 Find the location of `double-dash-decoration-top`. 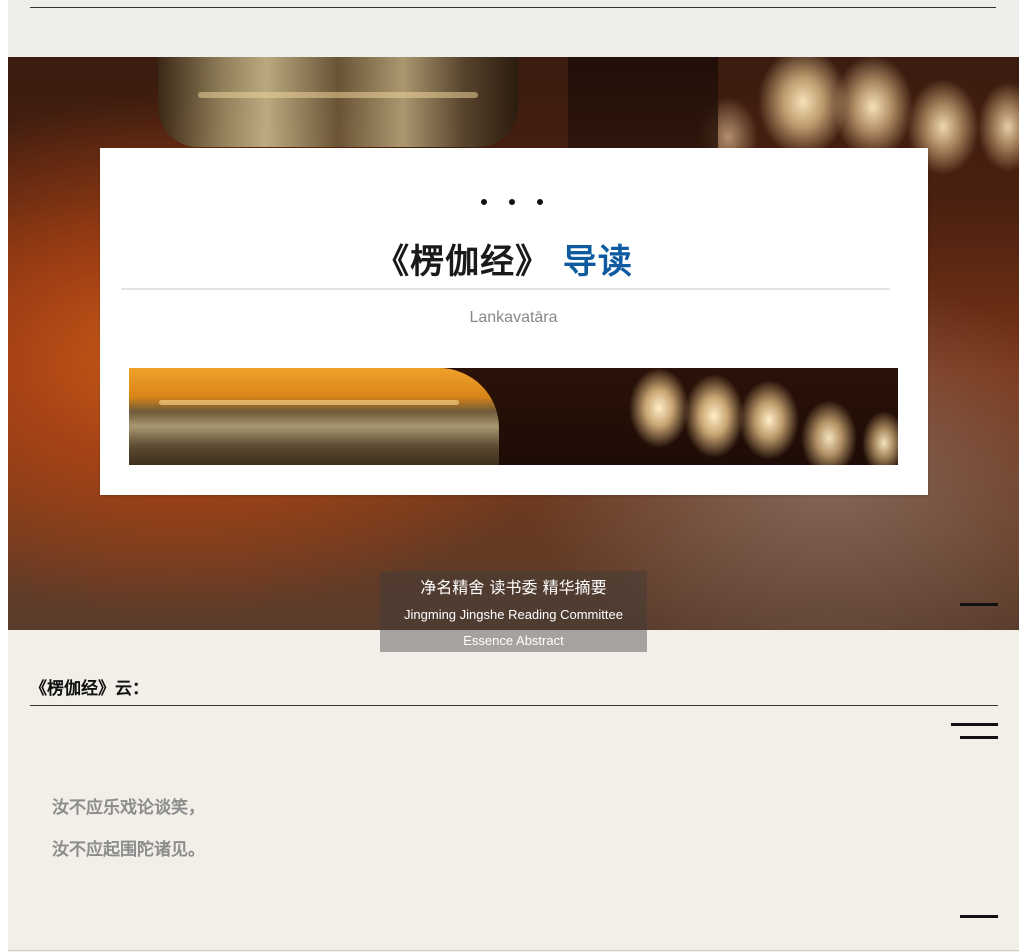

double-dash-decoration-top is located at coordinates (974, 724).